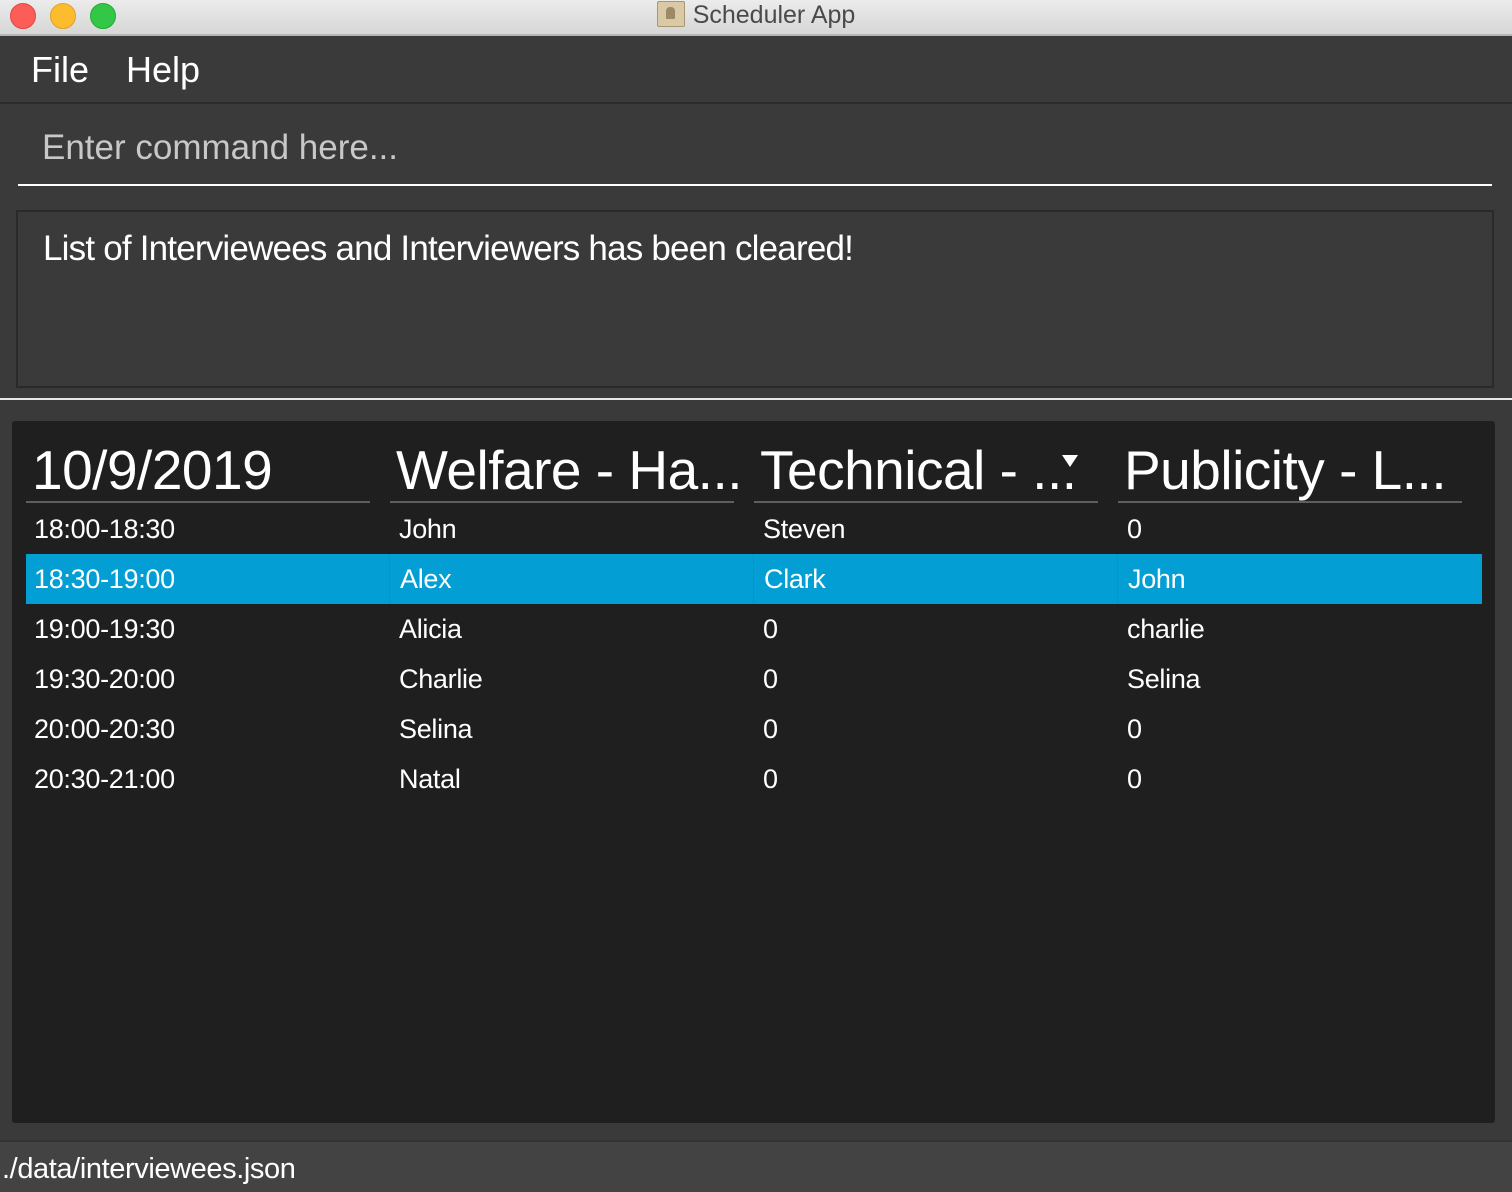 Image resolution: width=1512 pixels, height=1192 pixels. I want to click on command-box, so click(755, 149).